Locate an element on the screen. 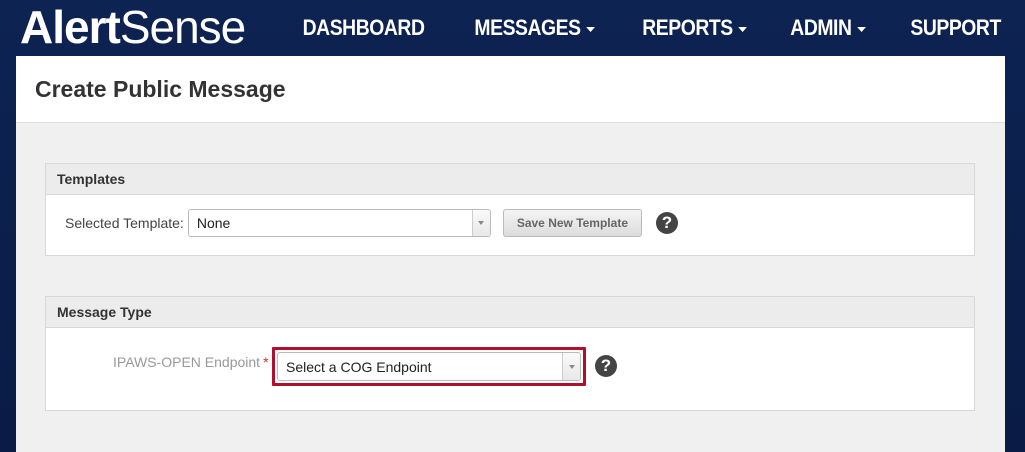 The image size is (1025, 452). page-title: Create Public Message is located at coordinates (160, 88).